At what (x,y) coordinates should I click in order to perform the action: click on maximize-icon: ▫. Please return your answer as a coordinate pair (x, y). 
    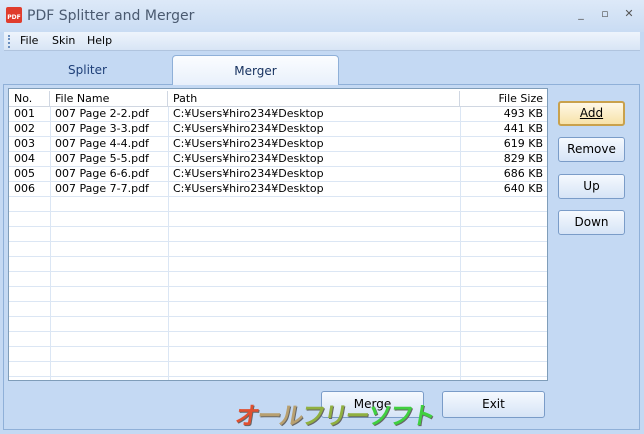
    Looking at the image, I should click on (605, 15).